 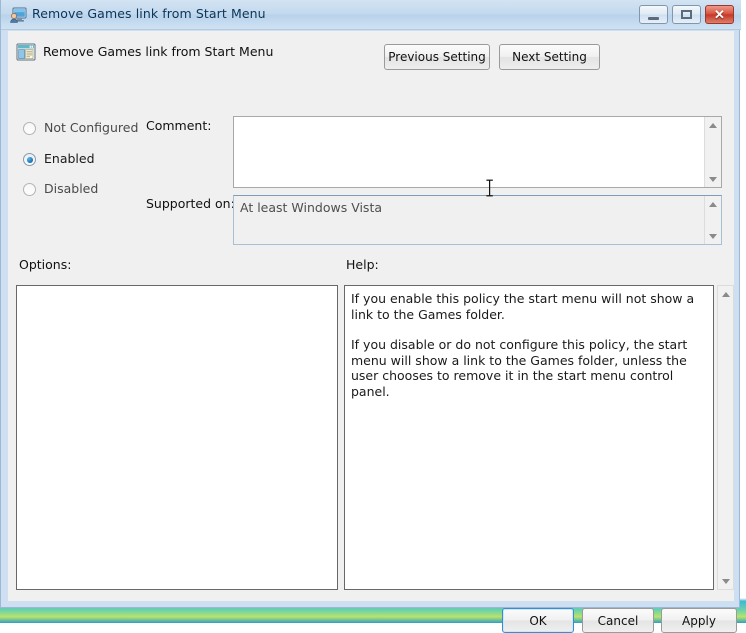 I want to click on radio-not-configured-label: Not Configured, so click(x=91, y=127).